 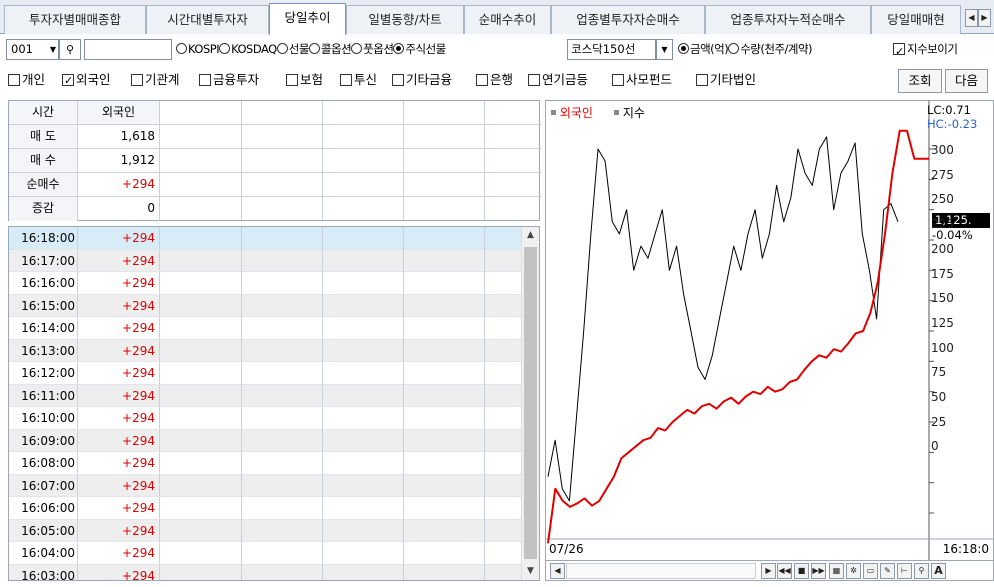 I want to click on tab-scroll: ◀ ▶, so click(x=978, y=18).